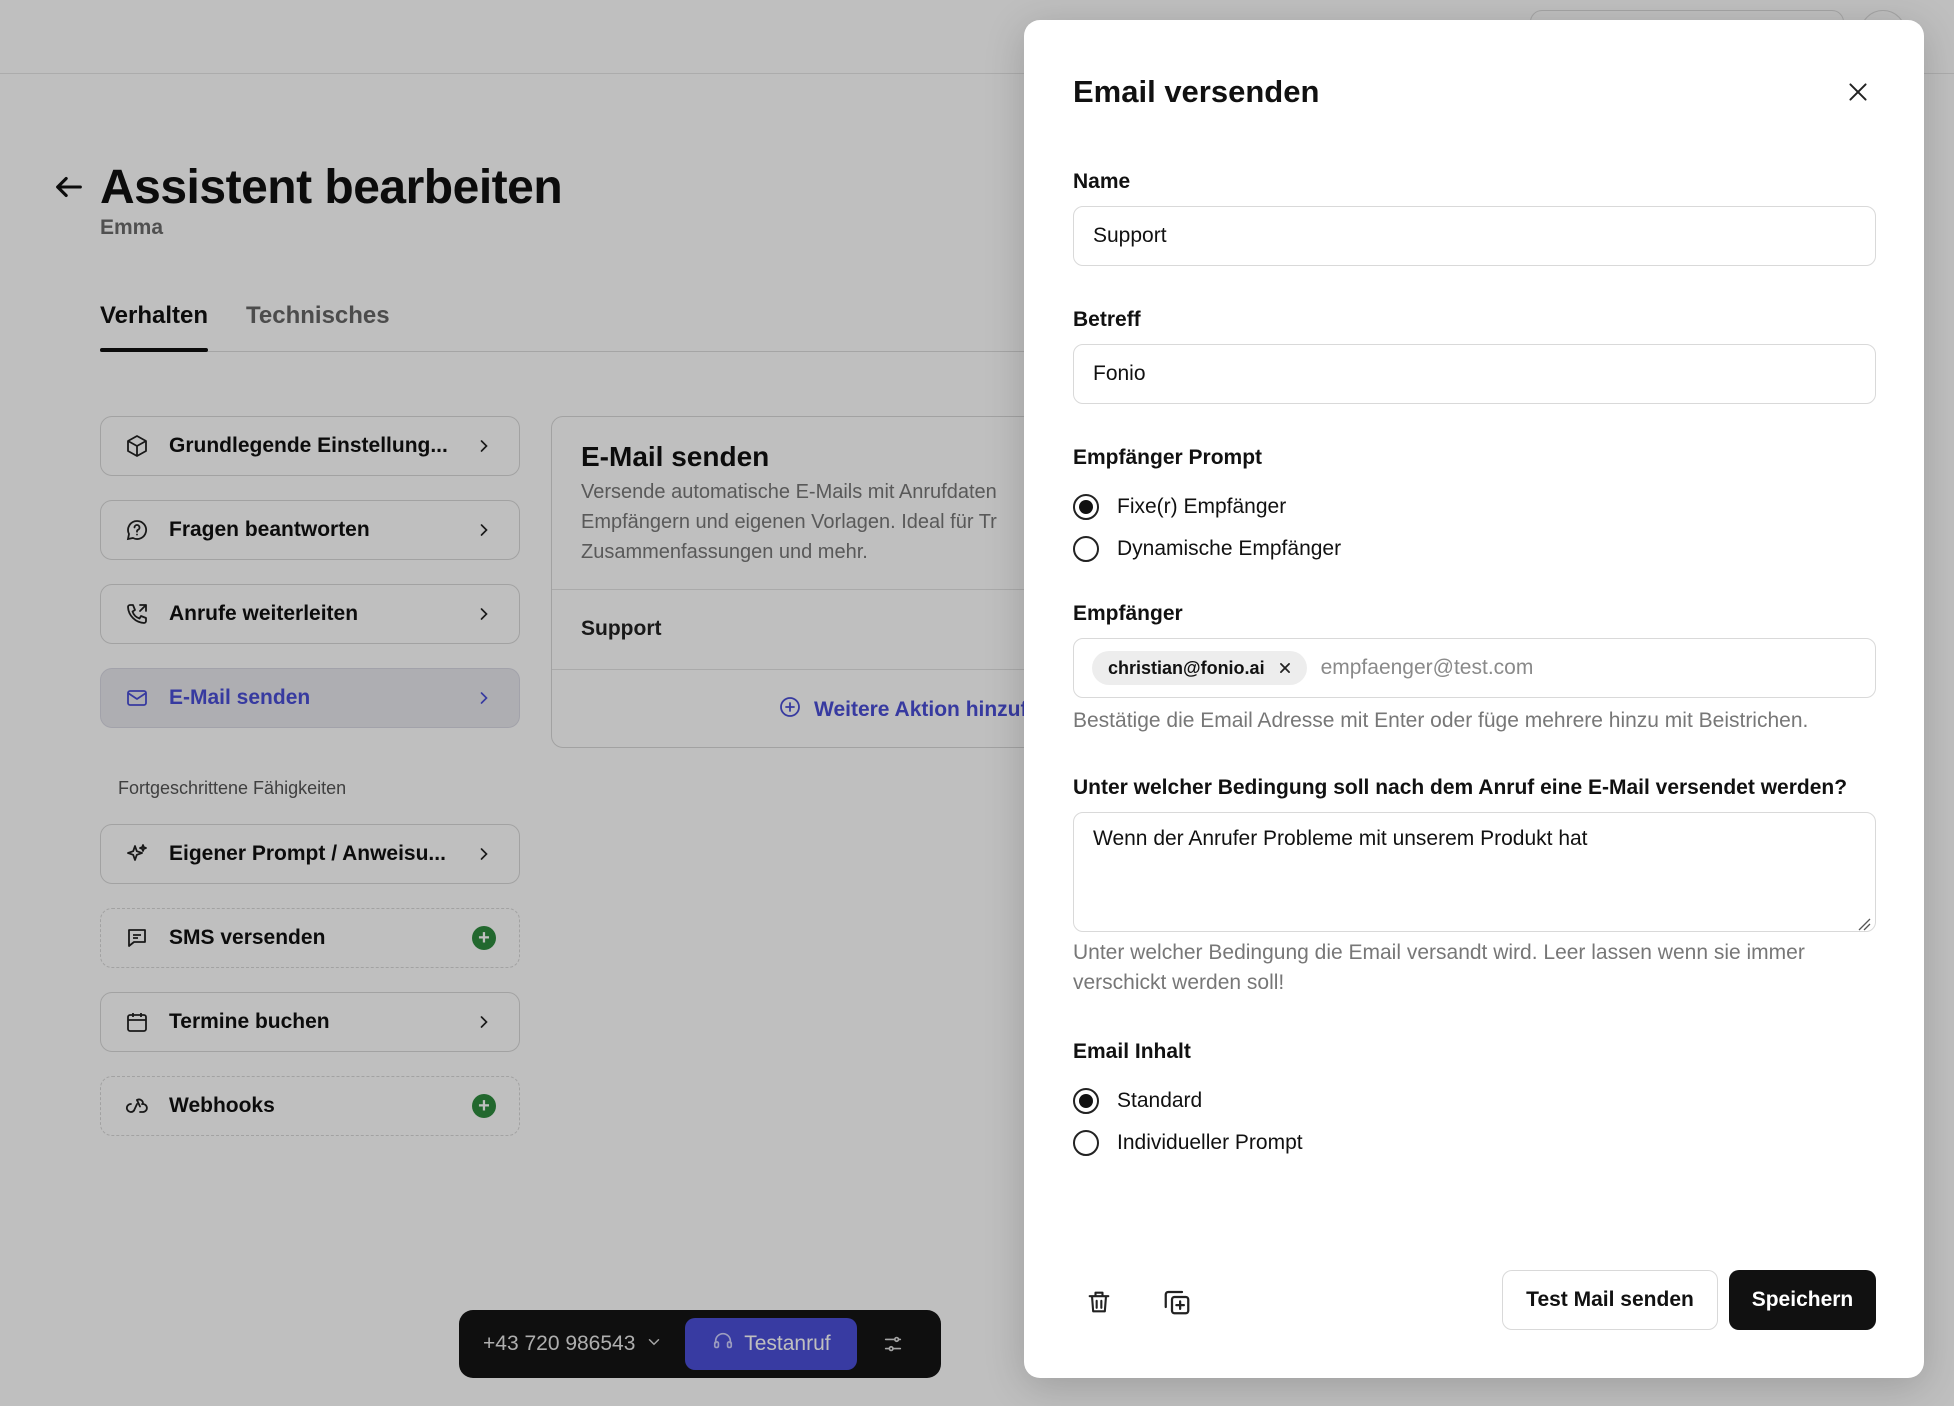 This screenshot has width=1954, height=1406. What do you see at coordinates (1132, 1051) in the screenshot?
I see `email-content-label: Email Inhalt` at bounding box center [1132, 1051].